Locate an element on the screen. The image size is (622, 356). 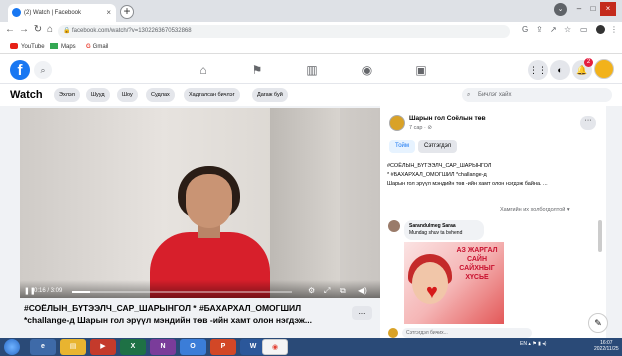
pip-icon: ⧉ is located at coordinates (343, 291).